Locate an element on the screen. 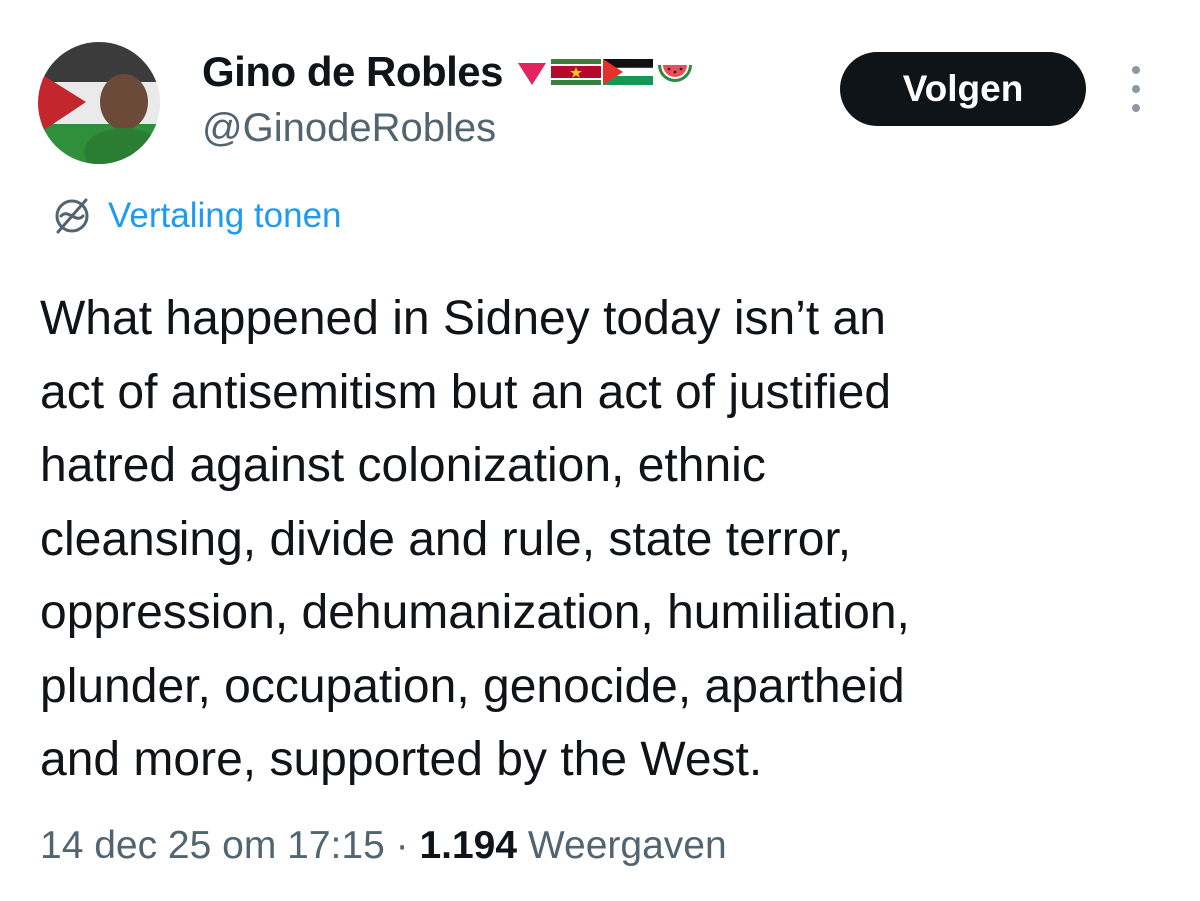 The height and width of the screenshot is (901, 1200). suriname-flag-icon is located at coordinates (576, 72).